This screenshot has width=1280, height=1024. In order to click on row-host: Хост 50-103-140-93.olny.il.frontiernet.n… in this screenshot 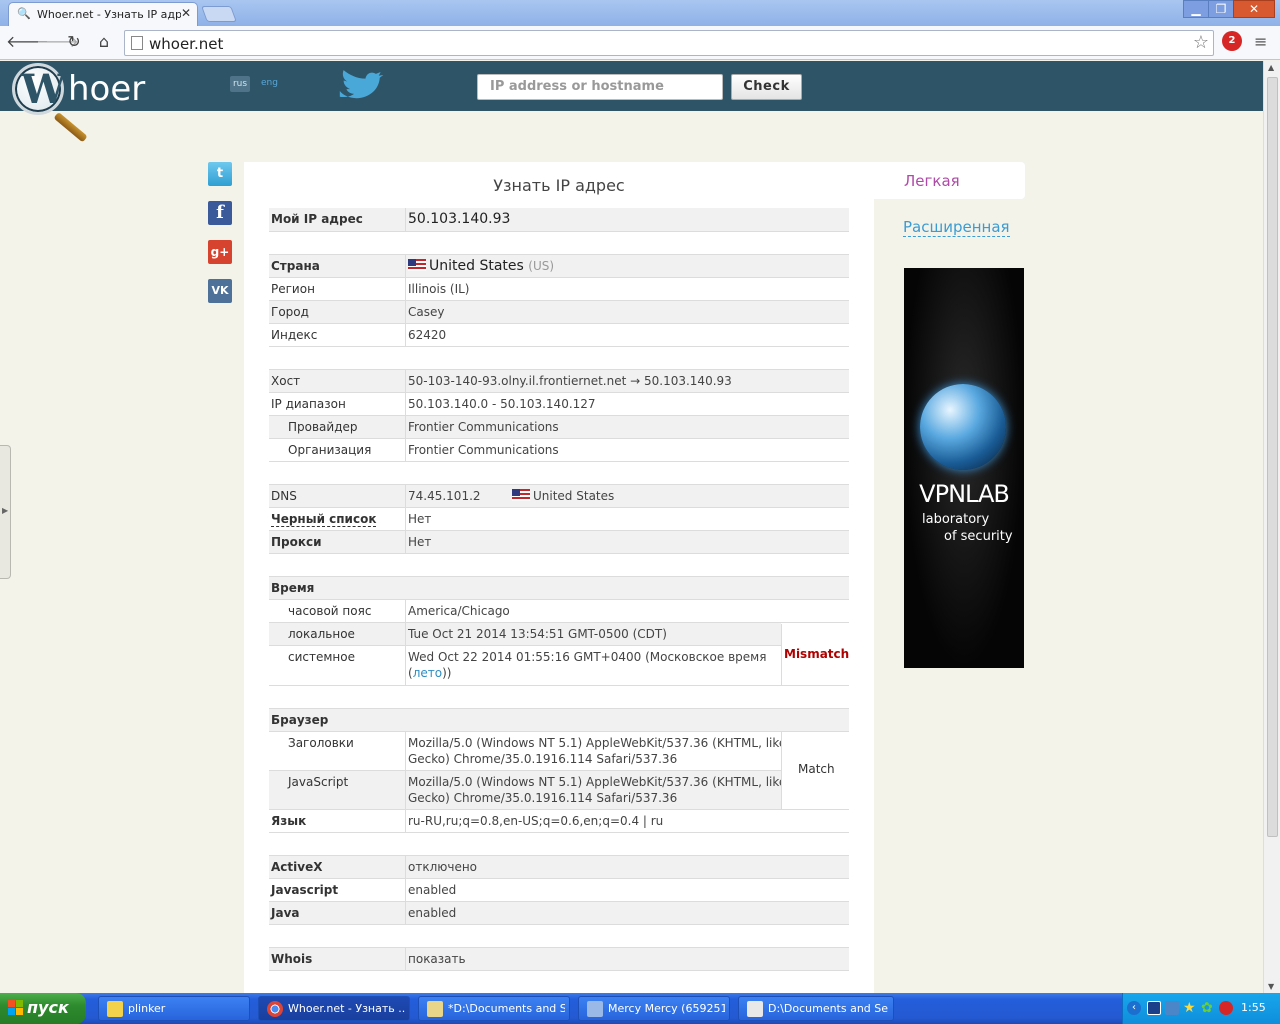, I will do `click(559, 381)`.